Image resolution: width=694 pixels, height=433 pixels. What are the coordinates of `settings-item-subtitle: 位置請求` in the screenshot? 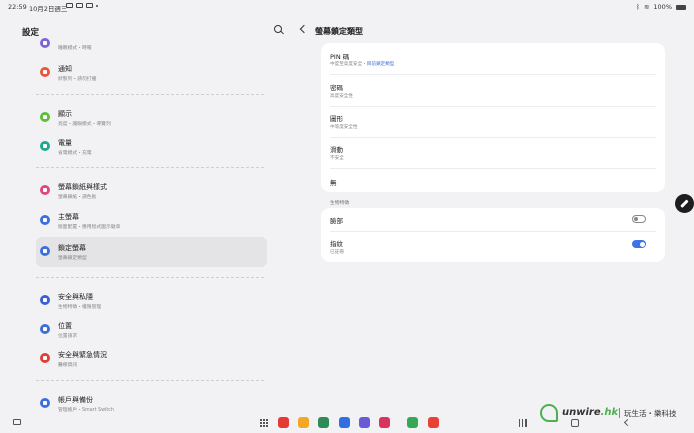 It's located at (68, 336).